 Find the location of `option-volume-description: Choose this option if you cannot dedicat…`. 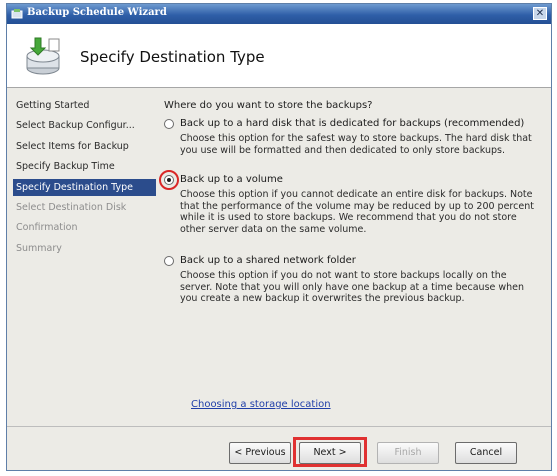

option-volume-description: Choose this option if you cannot dedicat… is located at coordinates (357, 212).